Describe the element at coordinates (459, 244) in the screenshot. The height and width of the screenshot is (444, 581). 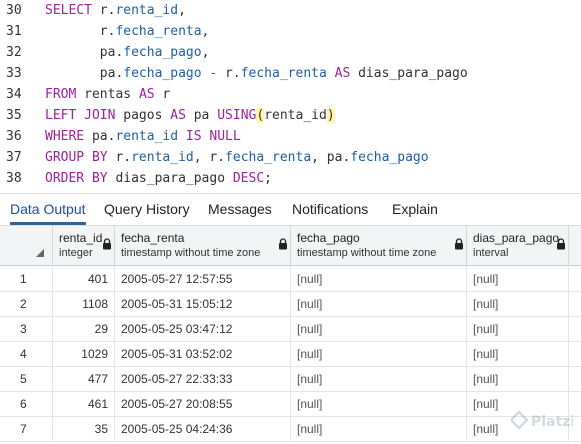
I see `lock-icon` at that location.